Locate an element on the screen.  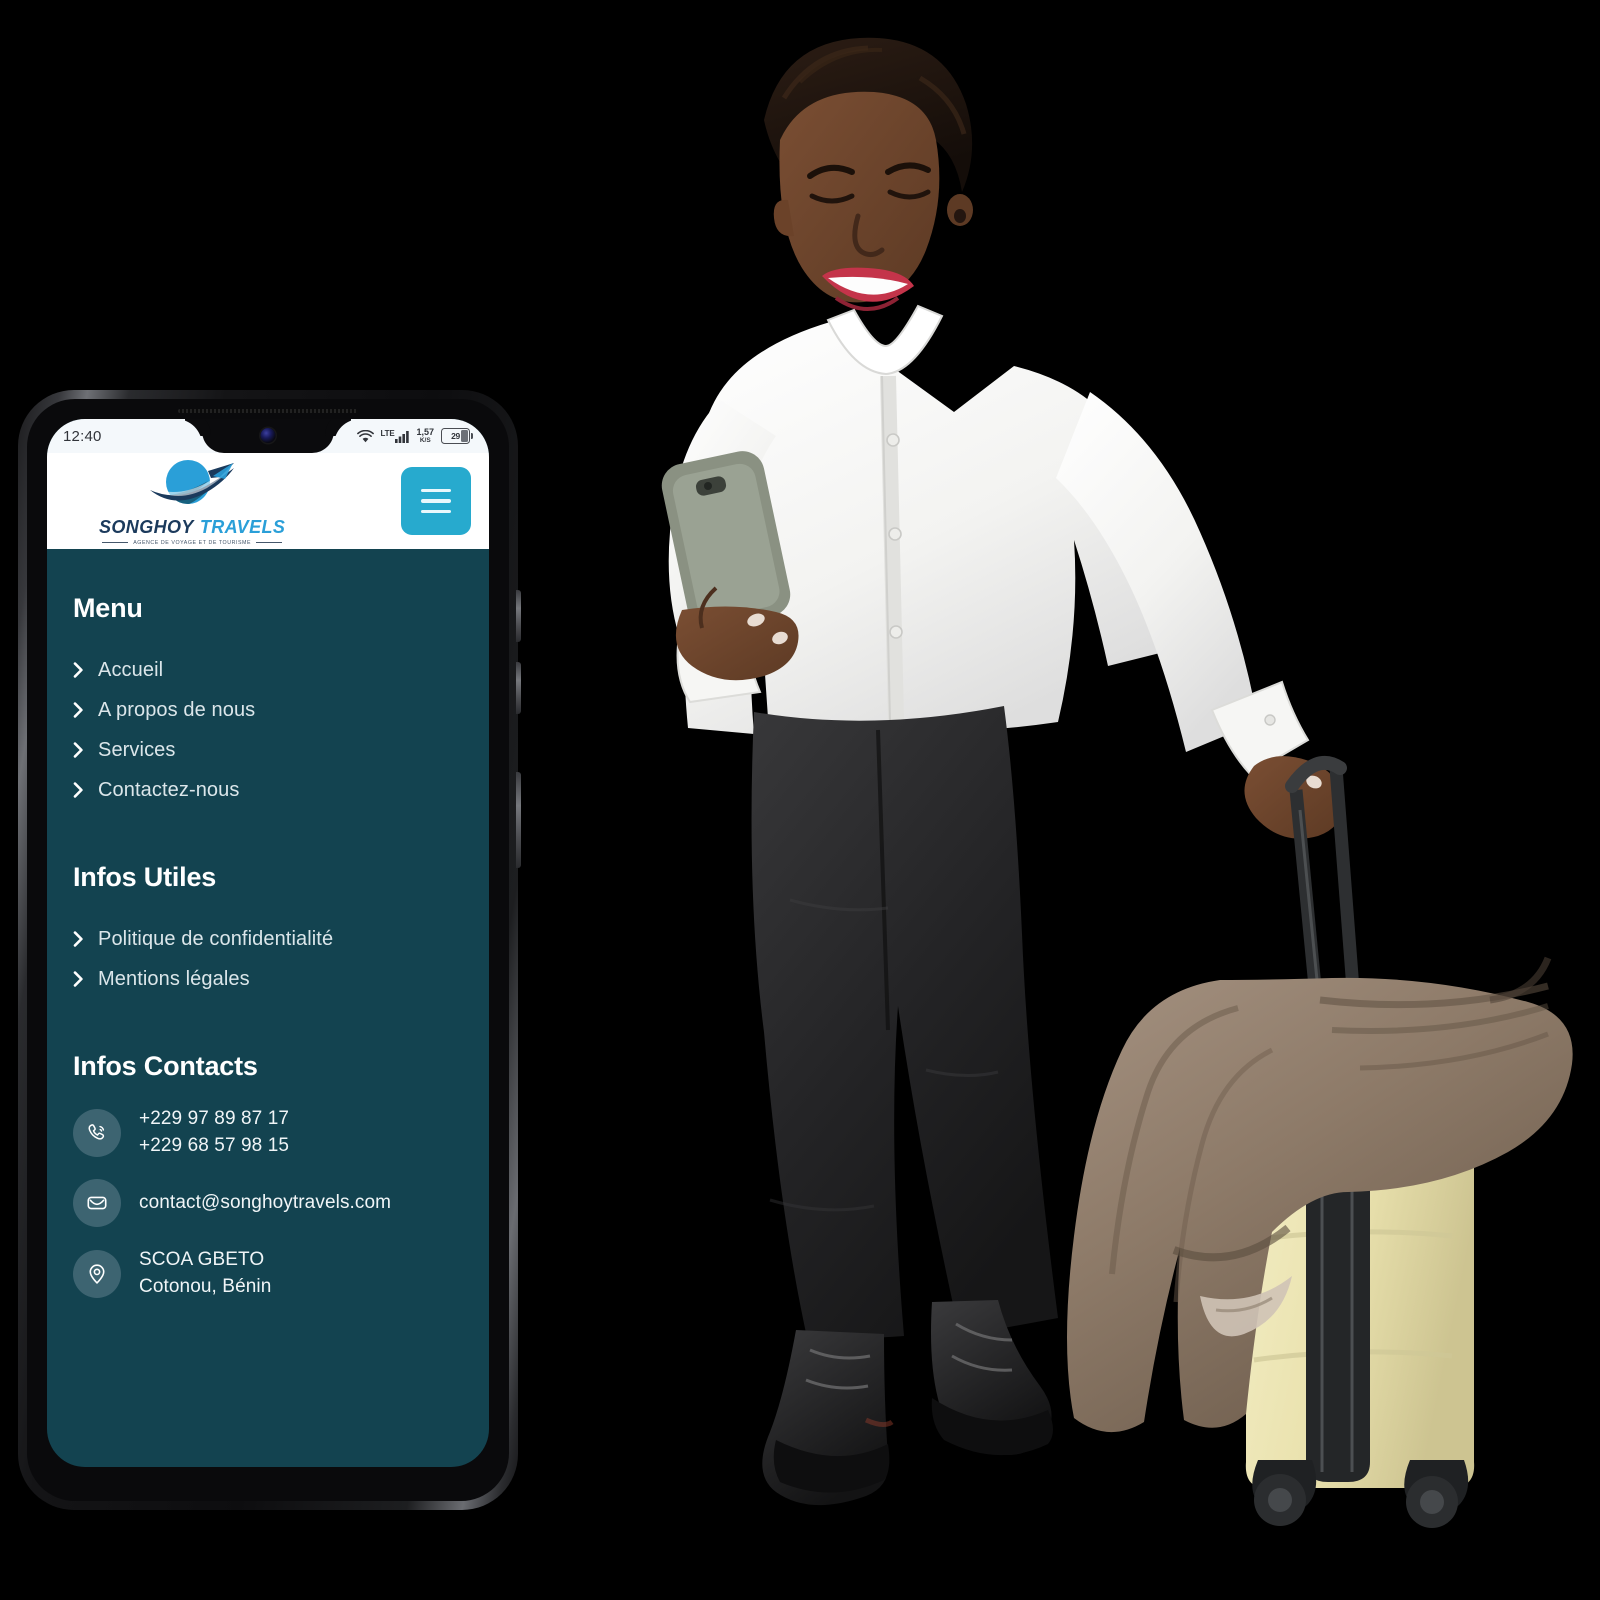
sidebar-item-label: Accueil is located at coordinates (131, 669).